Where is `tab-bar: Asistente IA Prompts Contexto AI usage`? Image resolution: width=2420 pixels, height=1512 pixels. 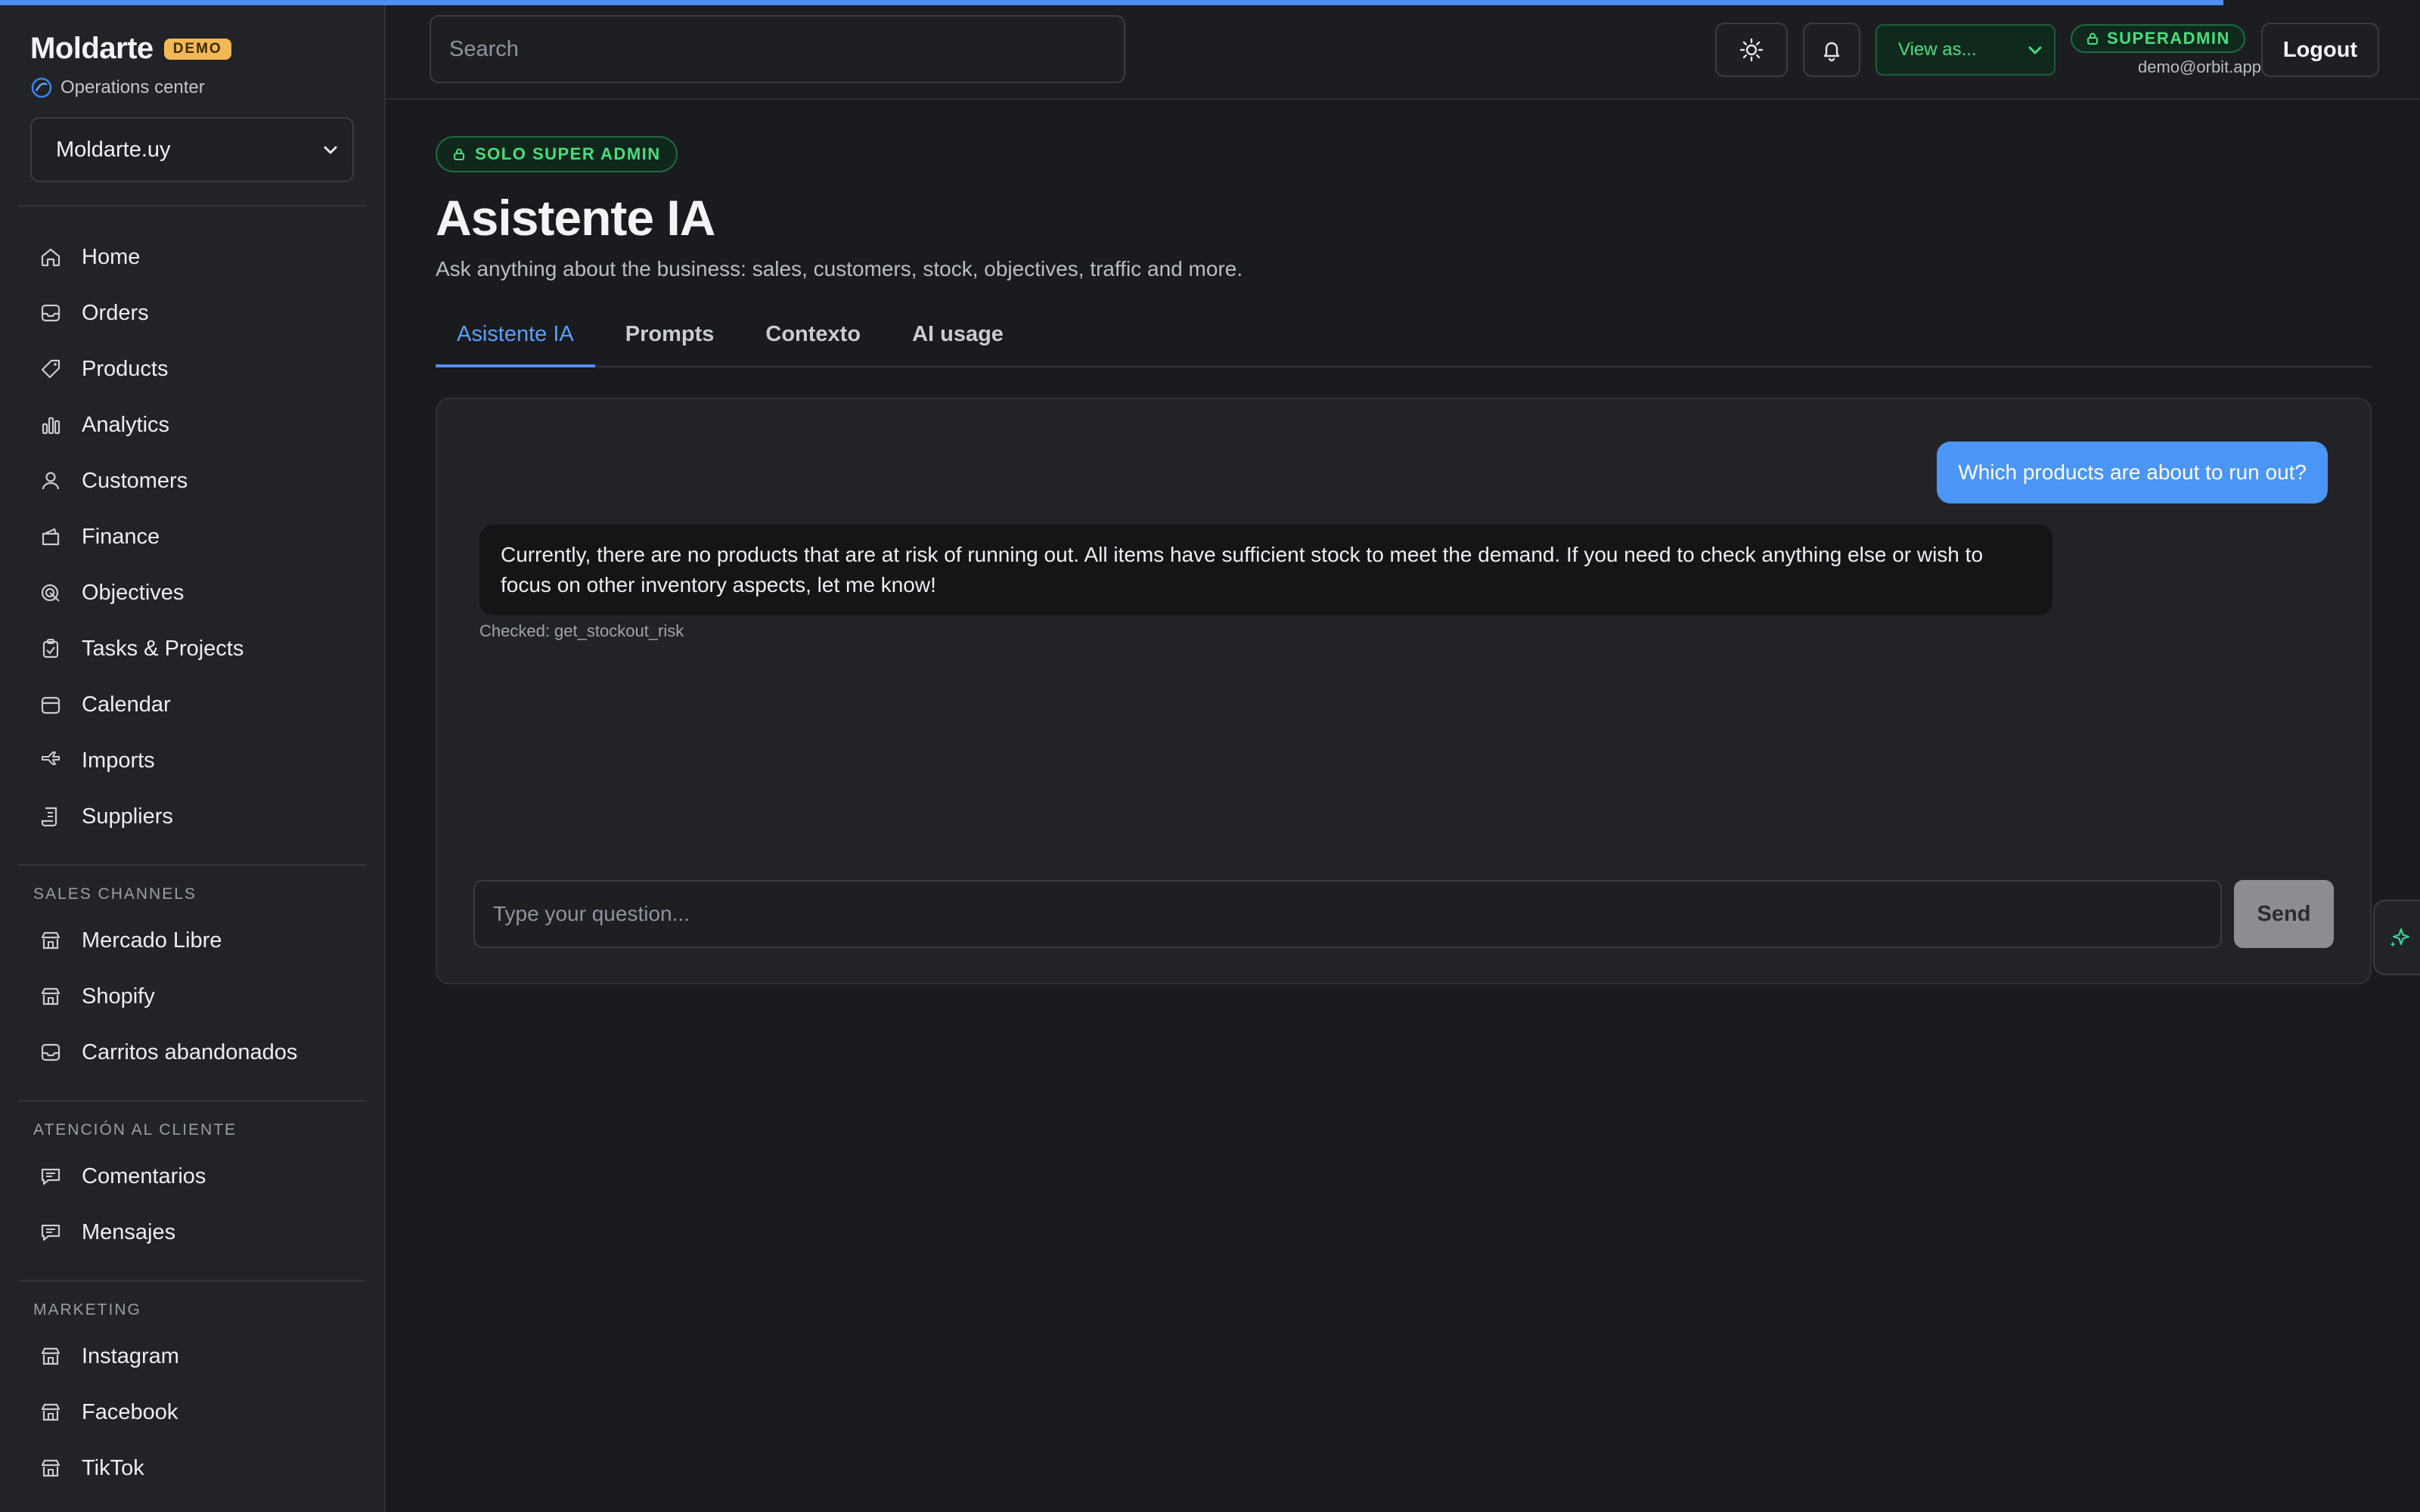 tab-bar: Asistente IA Prompts Contexto AI usage is located at coordinates (1404, 341).